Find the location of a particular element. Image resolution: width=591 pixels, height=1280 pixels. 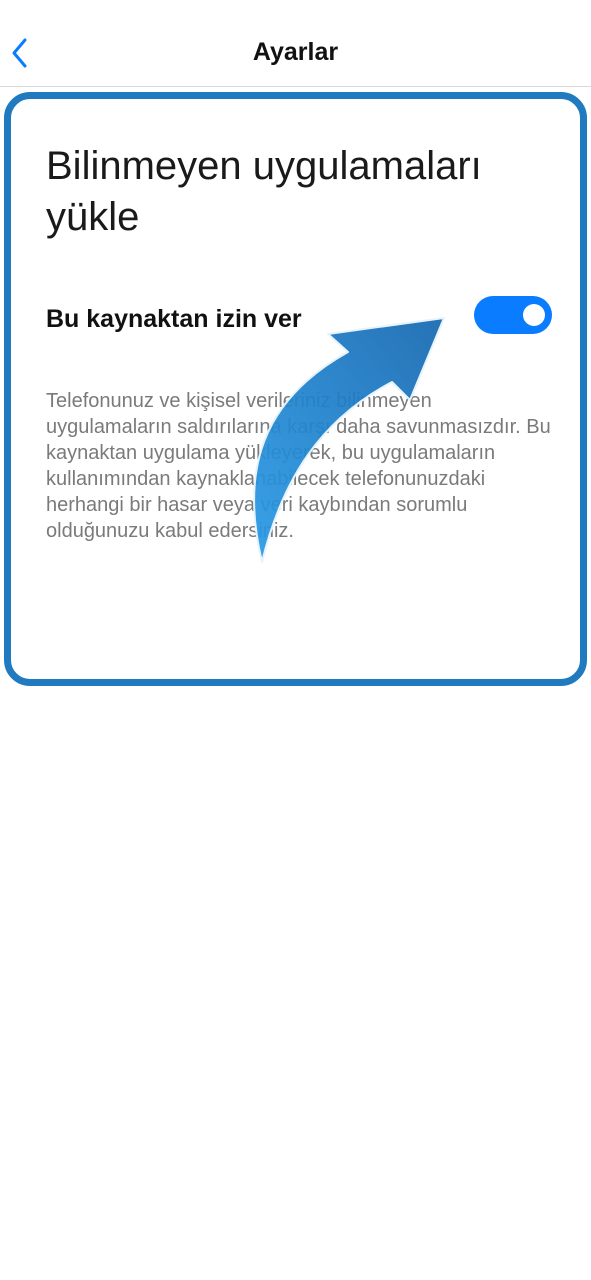

allow-source-toggle is located at coordinates (513, 315).